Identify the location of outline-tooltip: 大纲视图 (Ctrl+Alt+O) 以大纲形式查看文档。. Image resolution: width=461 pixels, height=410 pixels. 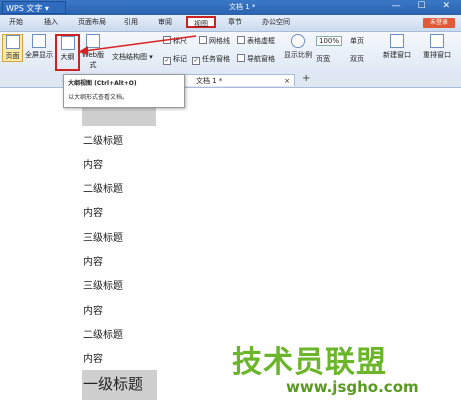
(124, 91).